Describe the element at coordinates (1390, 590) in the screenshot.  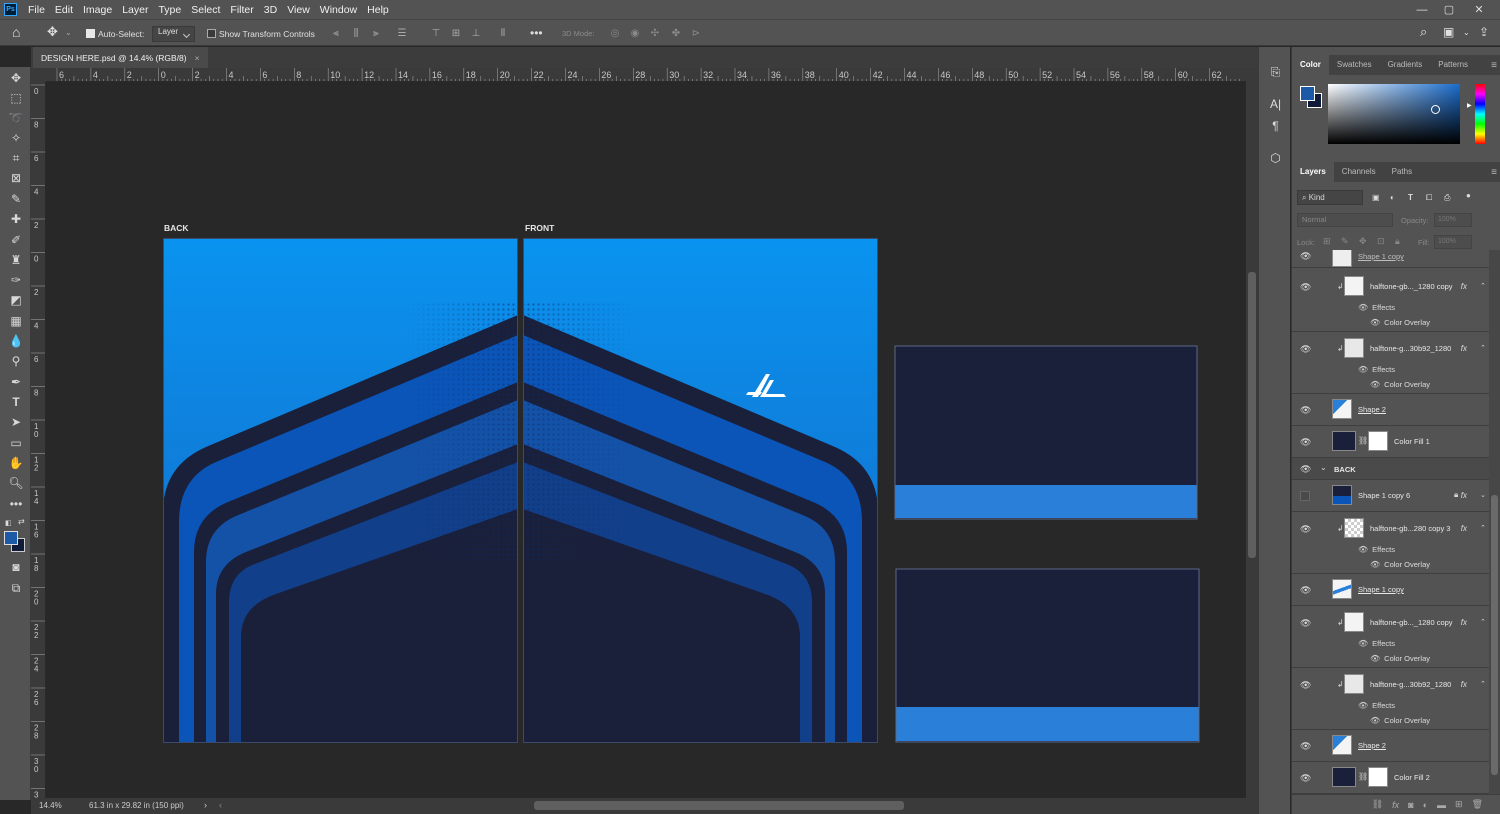
I see `layer-row: 👁︎ Shape 1 copy` at that location.